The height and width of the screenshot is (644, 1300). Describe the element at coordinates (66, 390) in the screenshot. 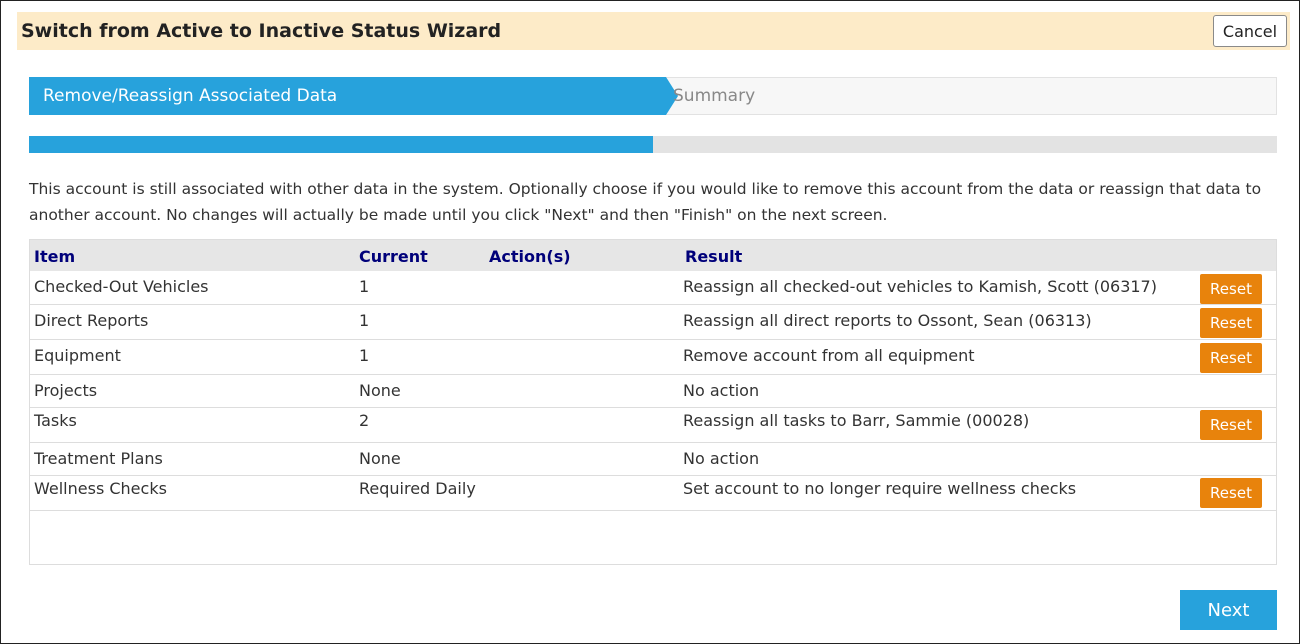

I see `row-item: Projects` at that location.